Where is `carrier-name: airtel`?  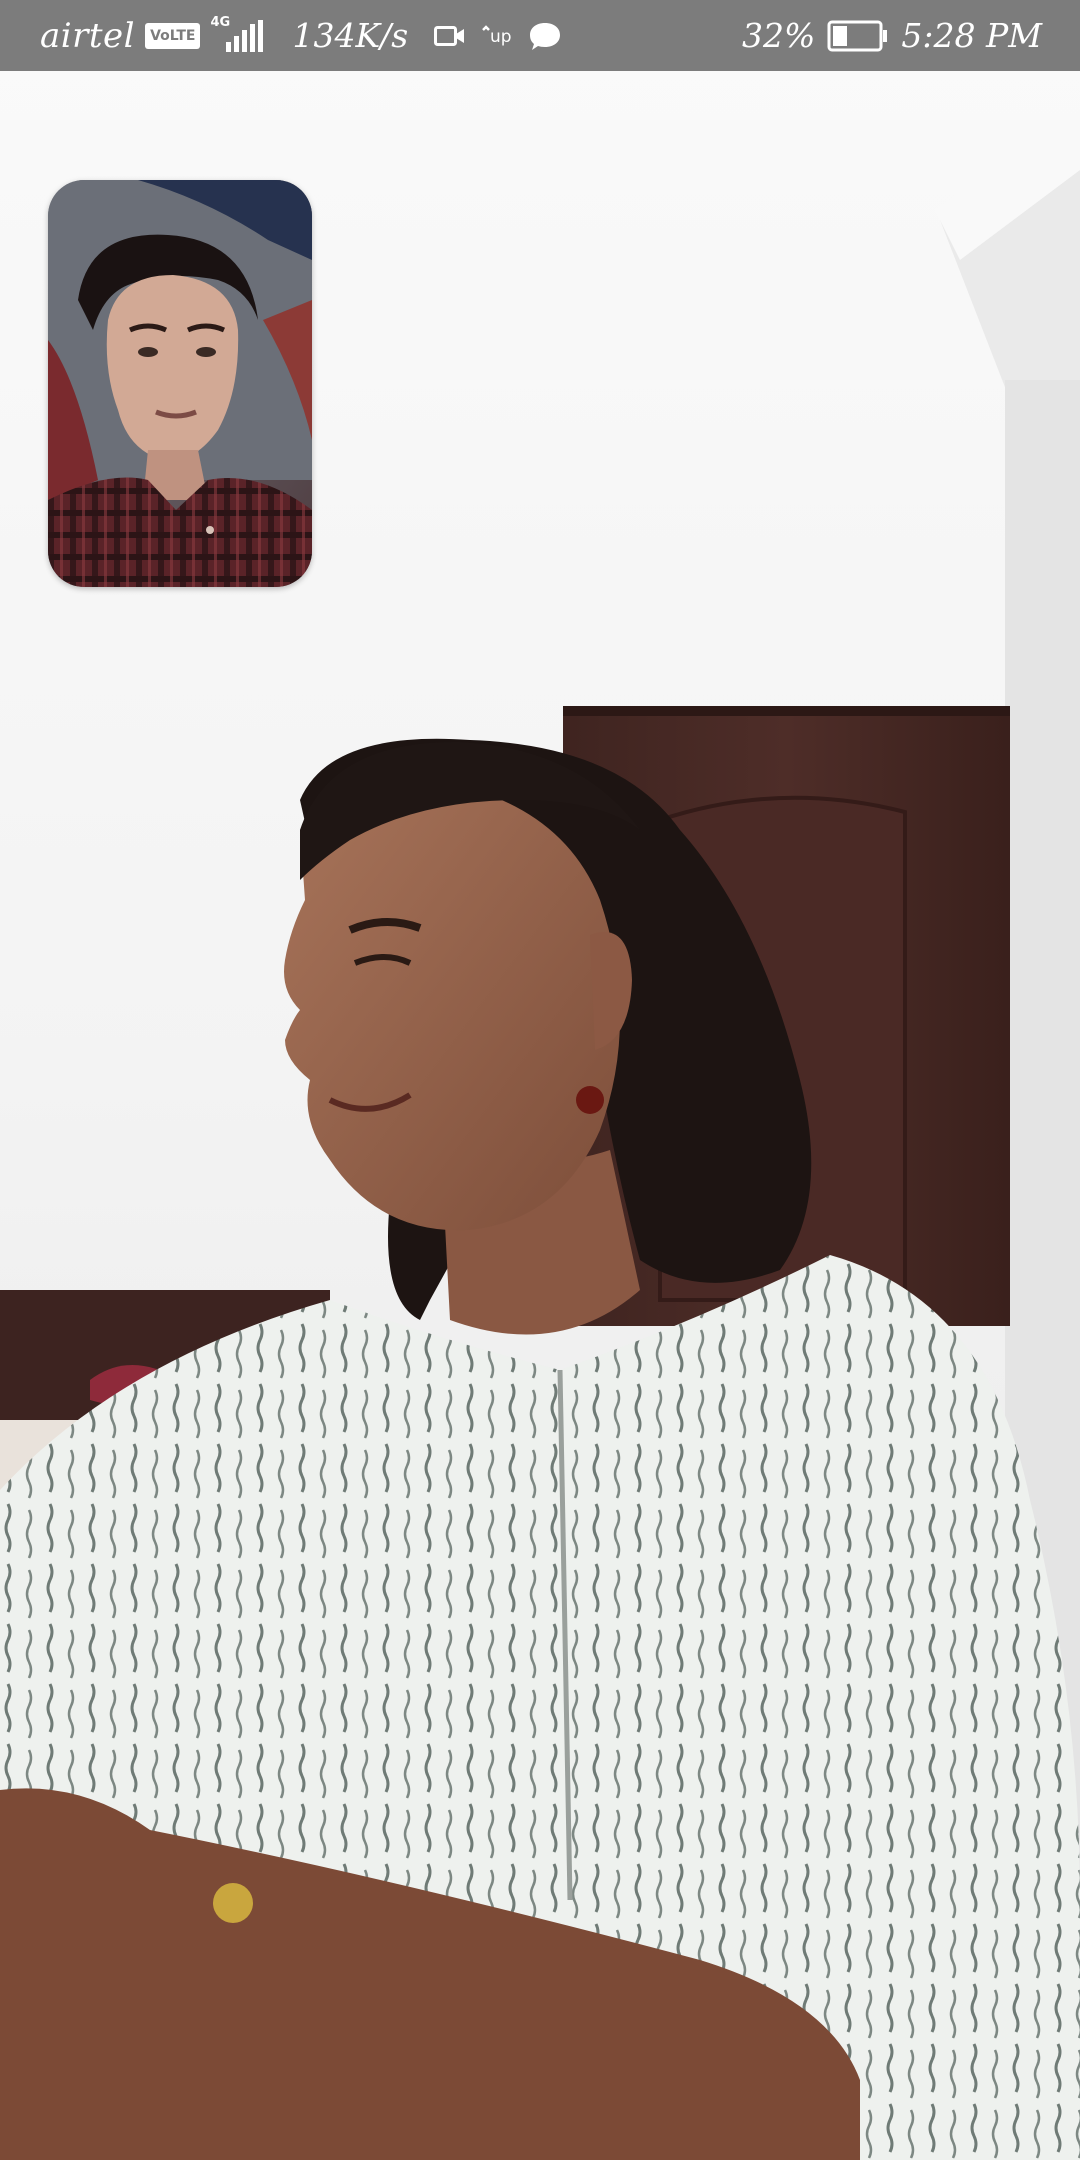 carrier-name: airtel is located at coordinates (88, 35).